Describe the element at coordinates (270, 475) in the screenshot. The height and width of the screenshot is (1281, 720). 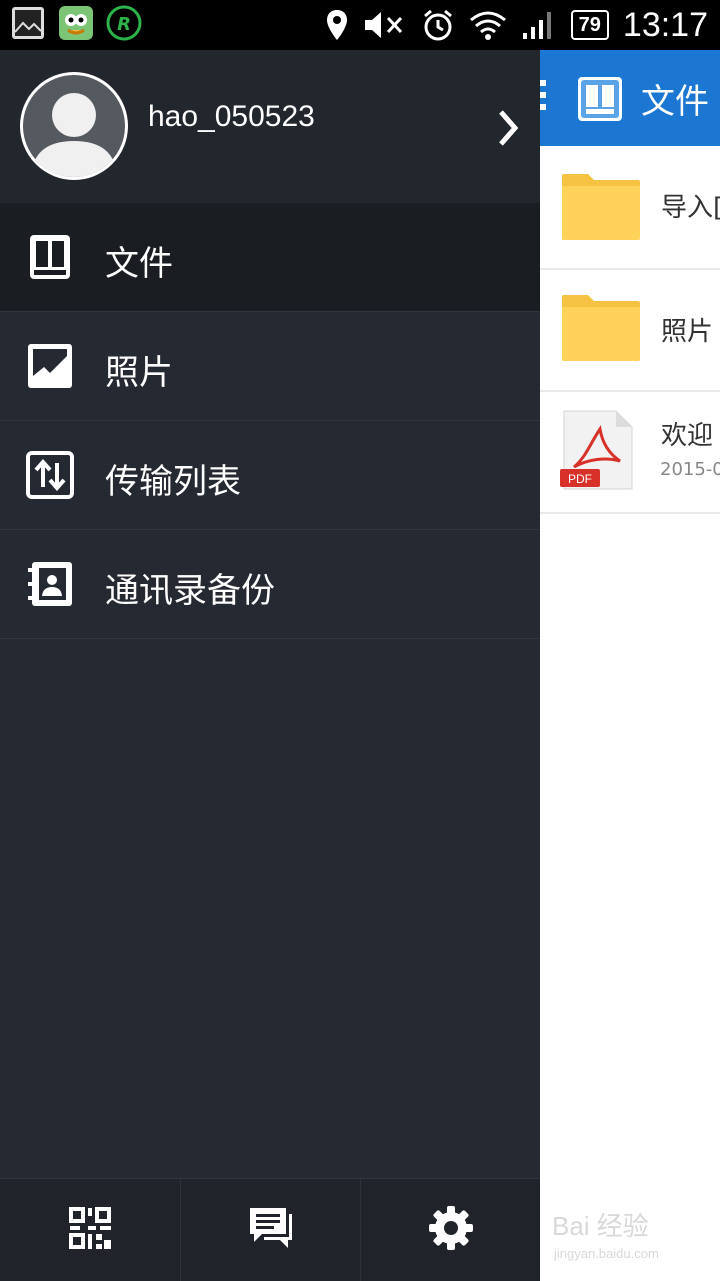
I see `nav-item-transfers: 传输列表` at that location.